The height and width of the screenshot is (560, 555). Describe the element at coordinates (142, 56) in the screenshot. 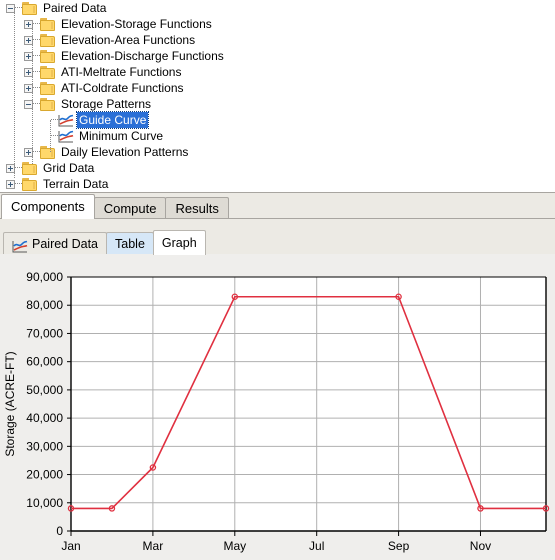

I see `tree-item-label: Elevation-Discharge Functions` at that location.